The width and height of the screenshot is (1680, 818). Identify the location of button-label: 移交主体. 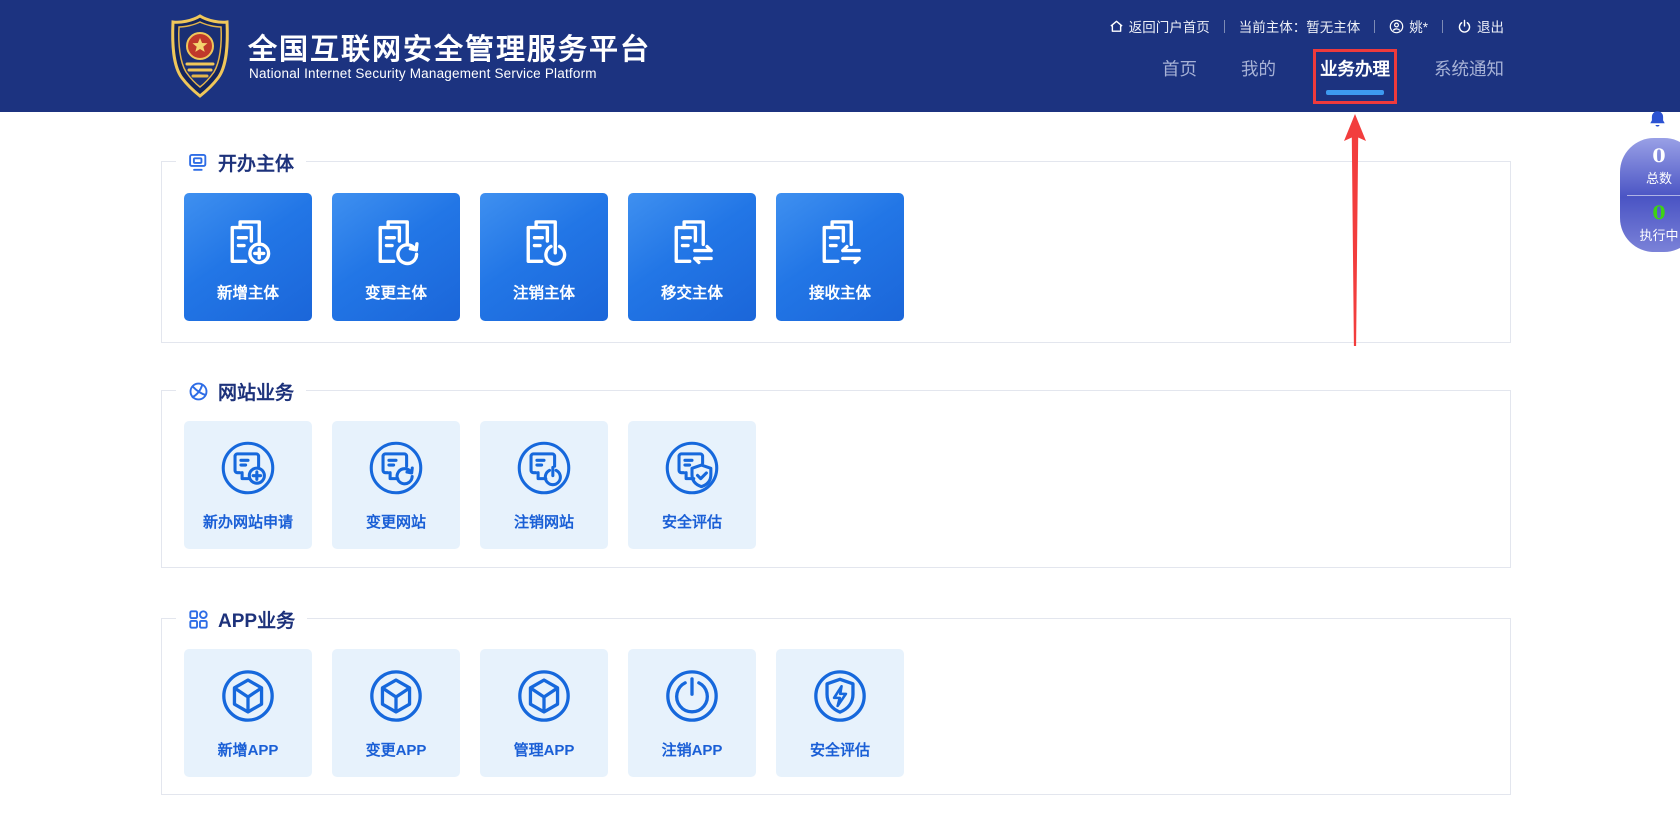
(691, 293).